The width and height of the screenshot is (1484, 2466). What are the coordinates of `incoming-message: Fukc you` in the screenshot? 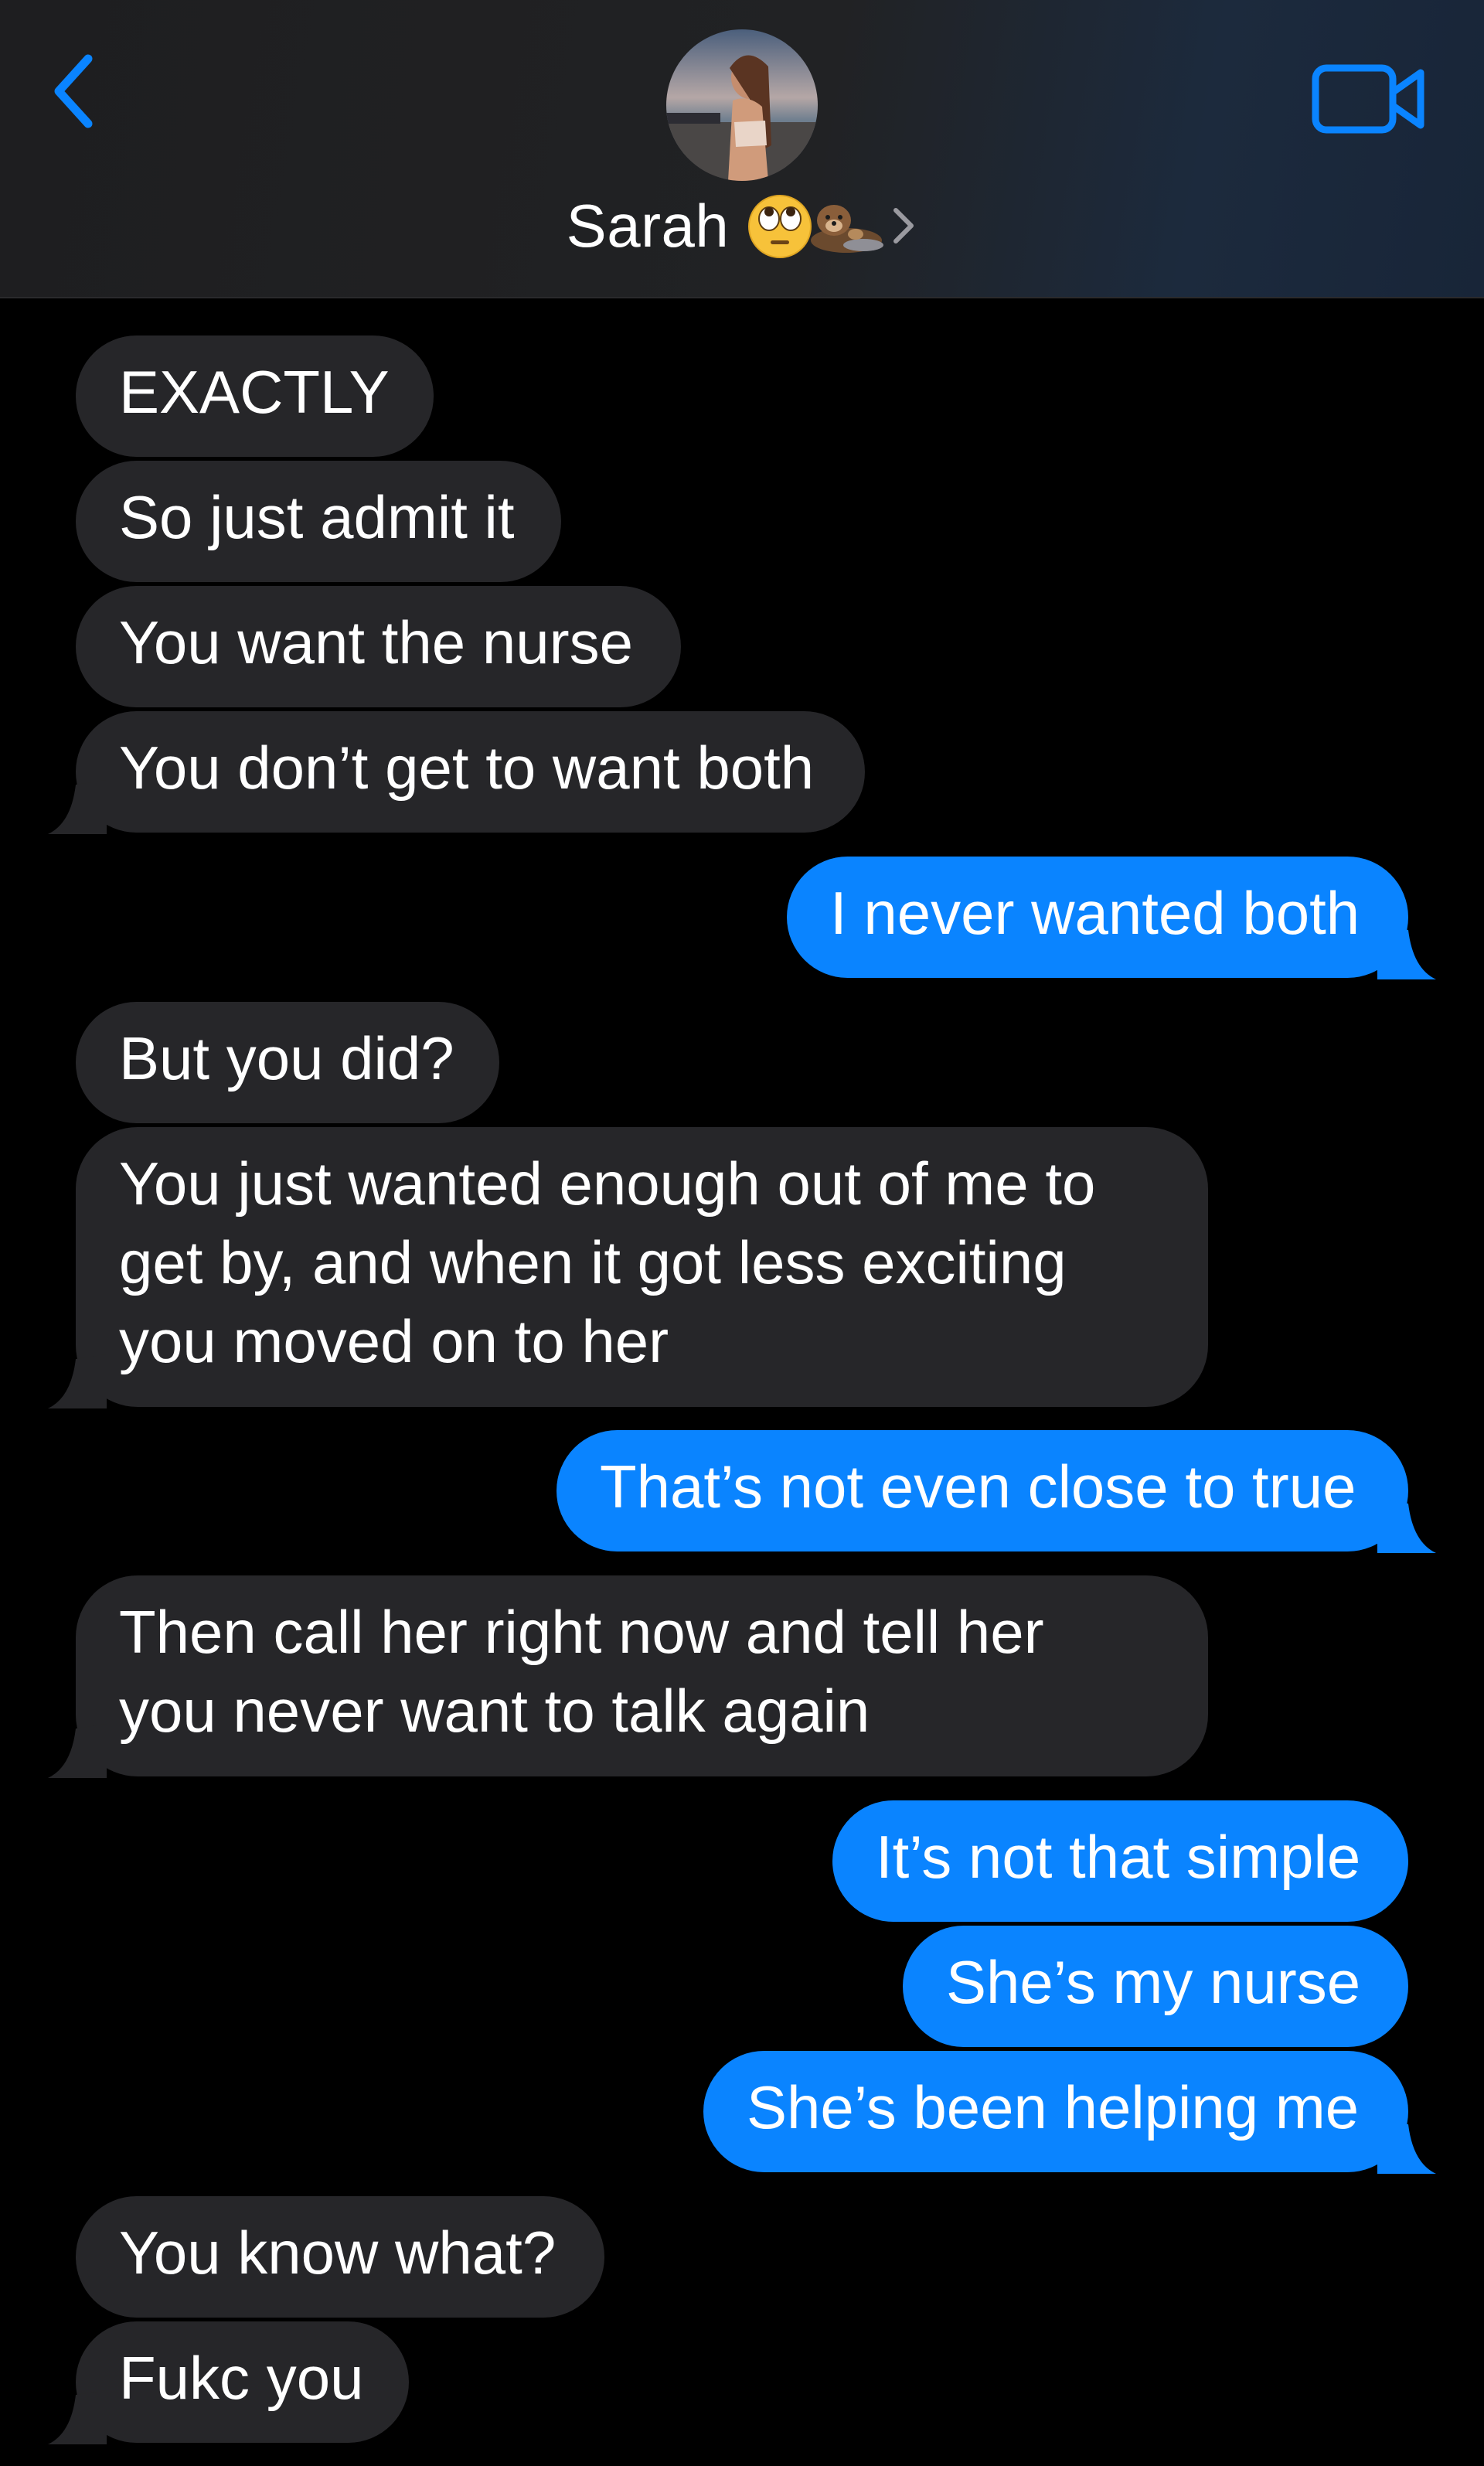 It's located at (228, 2382).